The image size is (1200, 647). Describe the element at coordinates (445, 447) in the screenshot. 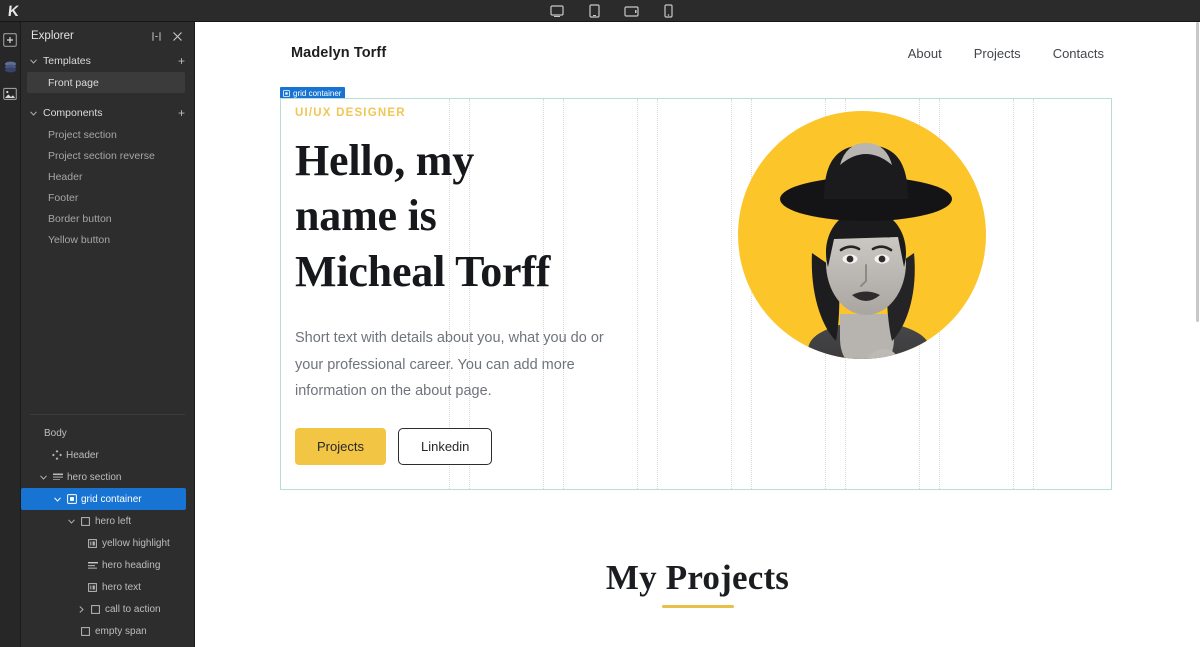

I see `linkedin-button: Linkedin` at that location.